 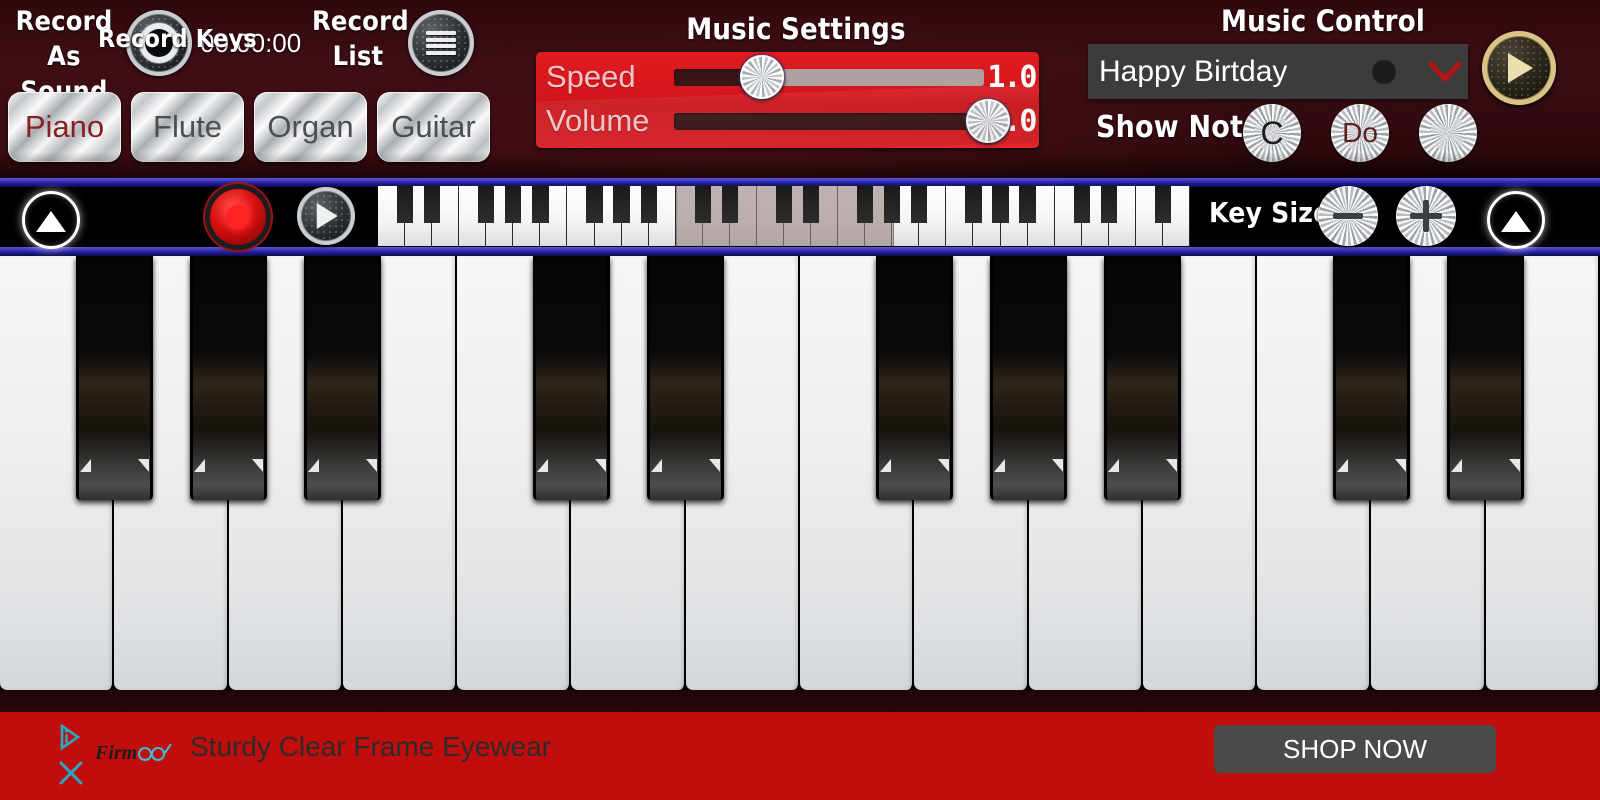 I want to click on collapse-panel-left-button, so click(x=51, y=220).